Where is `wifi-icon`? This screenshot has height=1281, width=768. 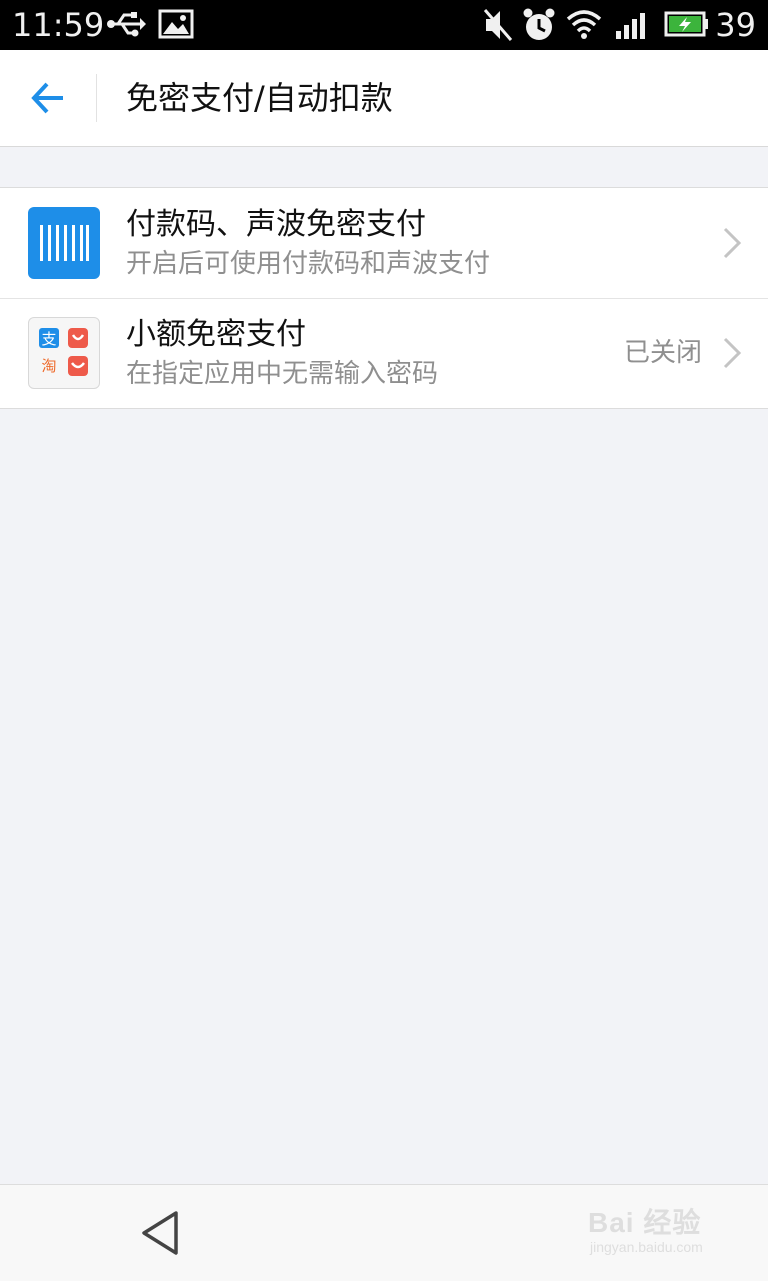 wifi-icon is located at coordinates (584, 26).